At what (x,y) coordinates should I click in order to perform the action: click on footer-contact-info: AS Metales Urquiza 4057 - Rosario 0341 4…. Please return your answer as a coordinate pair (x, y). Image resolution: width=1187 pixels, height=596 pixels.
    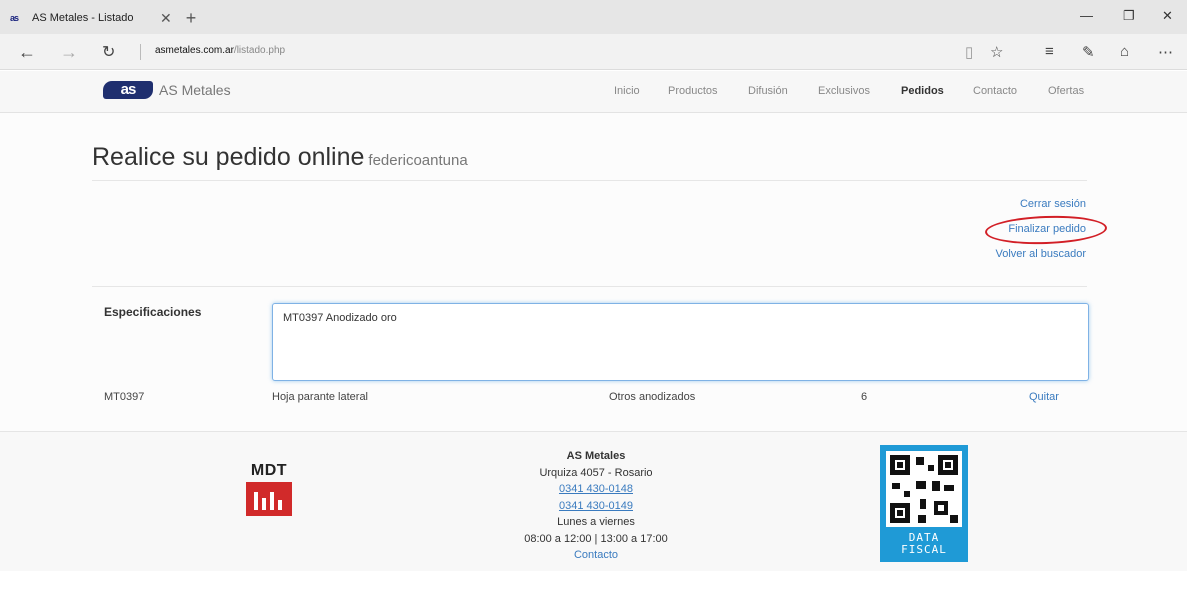
    Looking at the image, I should click on (596, 506).